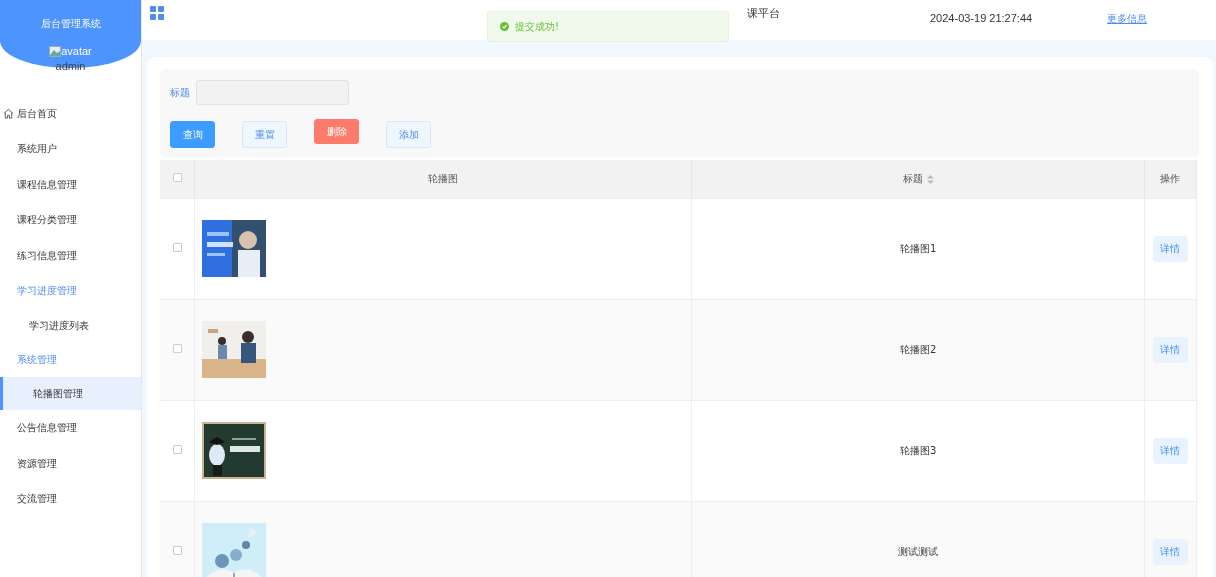  What do you see at coordinates (76, 51) in the screenshot?
I see `avatar-alt-text: avatar` at bounding box center [76, 51].